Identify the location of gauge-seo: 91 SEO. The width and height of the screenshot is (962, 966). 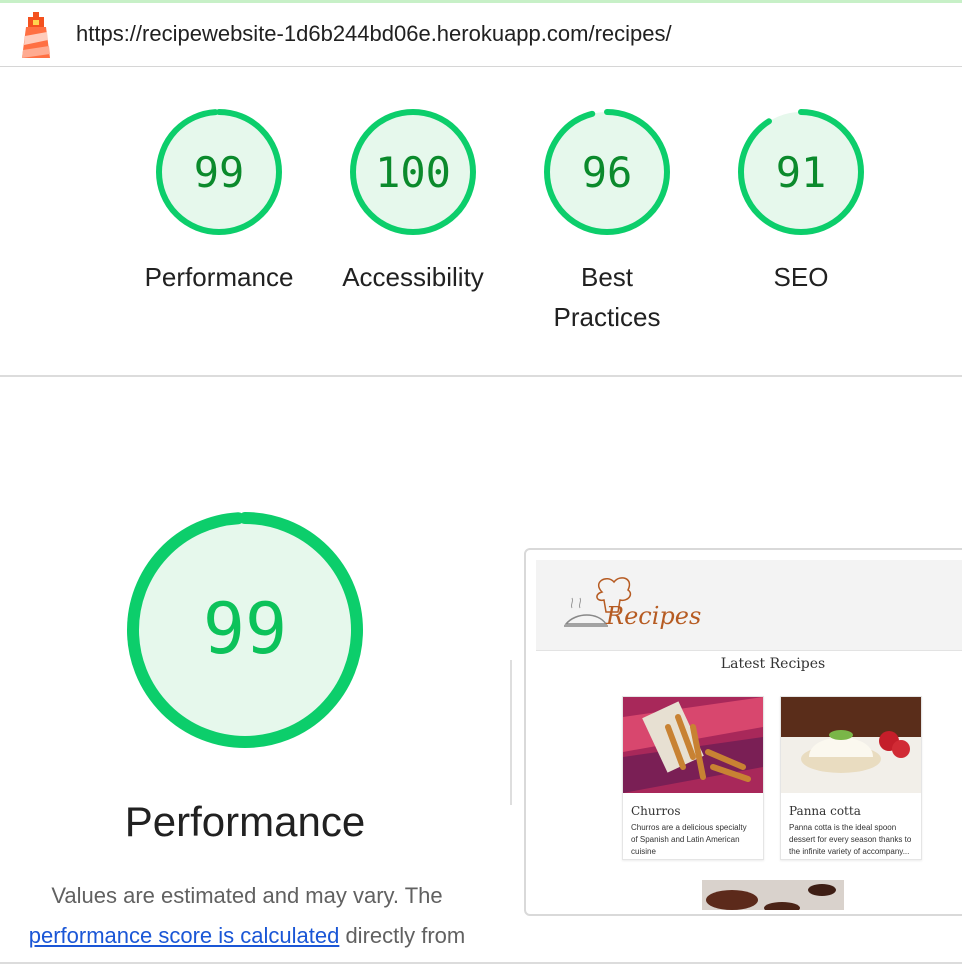
(801, 202).